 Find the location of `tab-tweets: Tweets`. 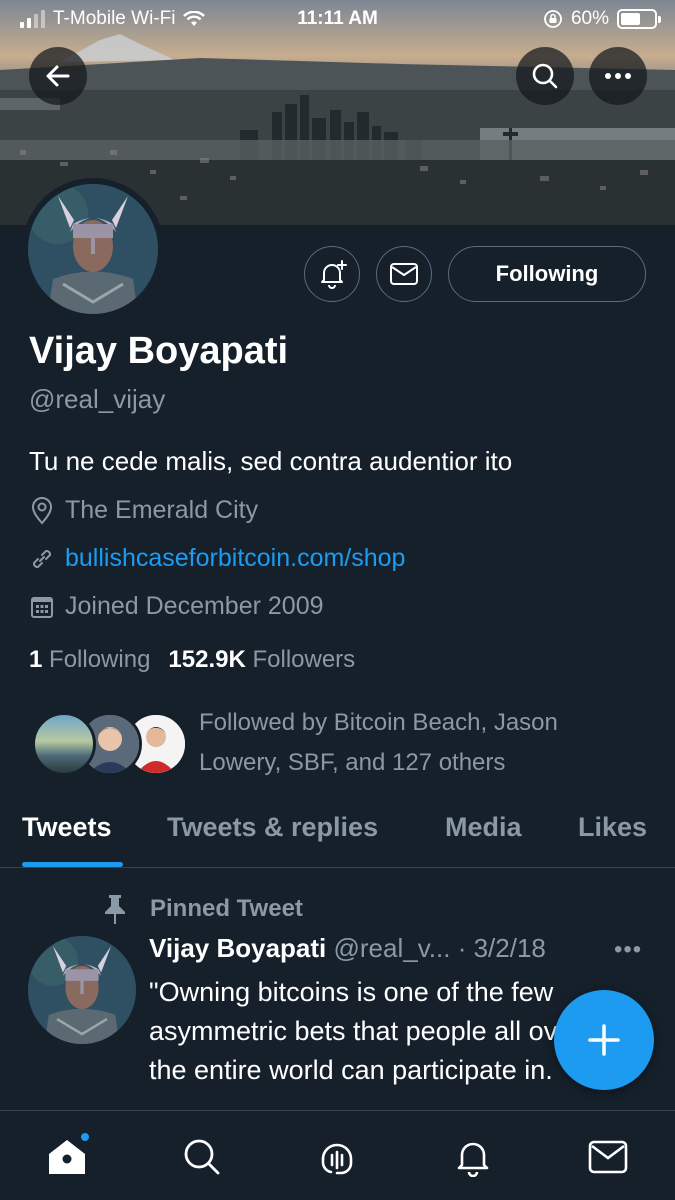

tab-tweets: Tweets is located at coordinates (67, 827).